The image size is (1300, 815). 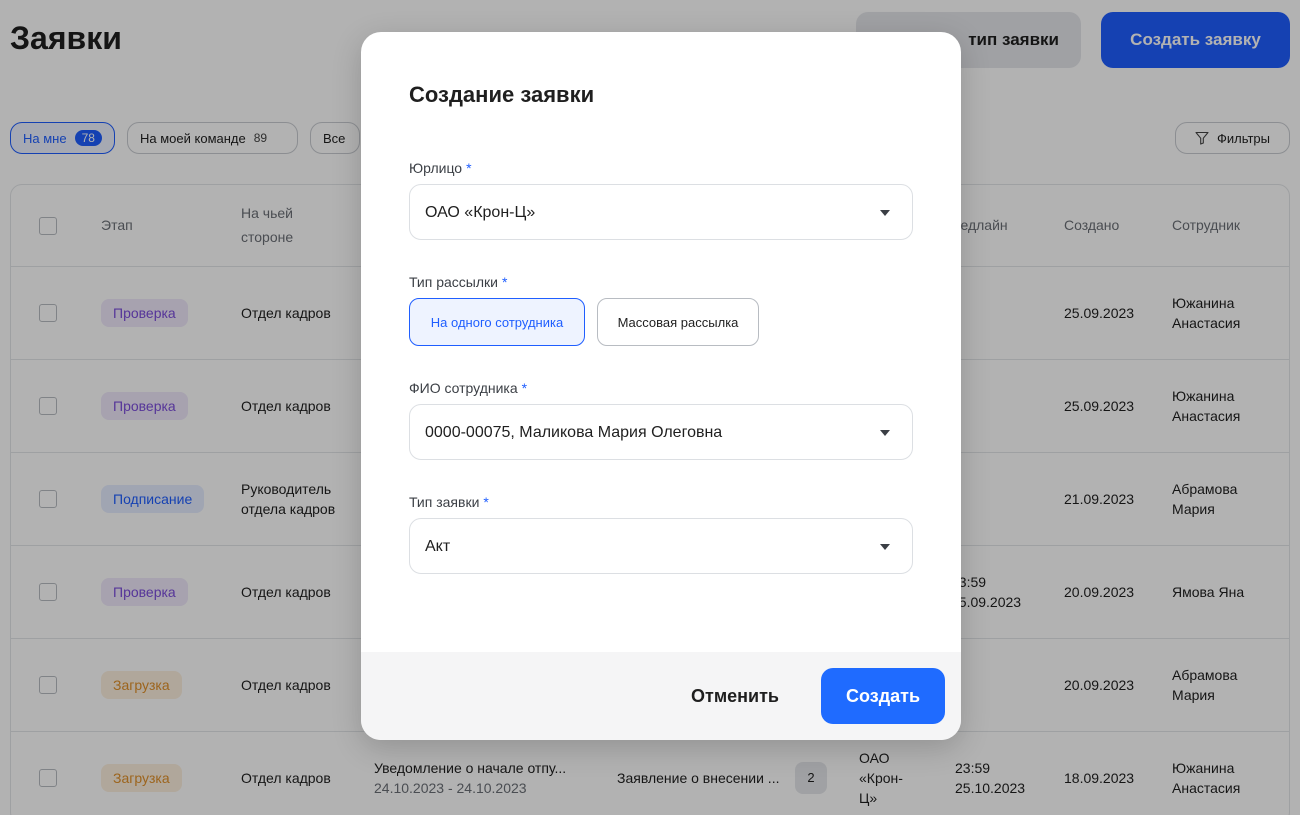 I want to click on legal-entity-label: Юрлицо *, so click(x=440, y=168).